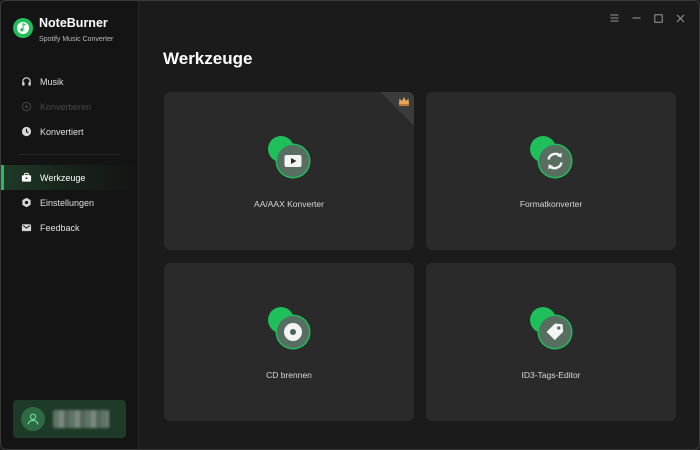 The image size is (700, 450). What do you see at coordinates (73, 23) in the screenshot?
I see `app-name: NoteBurner` at bounding box center [73, 23].